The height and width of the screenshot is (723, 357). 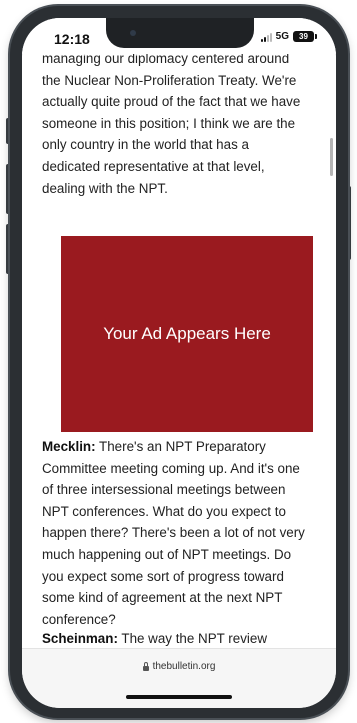 I want to click on answer-paragraph: Scheinman: The way the NPT review, so click(x=182, y=638).